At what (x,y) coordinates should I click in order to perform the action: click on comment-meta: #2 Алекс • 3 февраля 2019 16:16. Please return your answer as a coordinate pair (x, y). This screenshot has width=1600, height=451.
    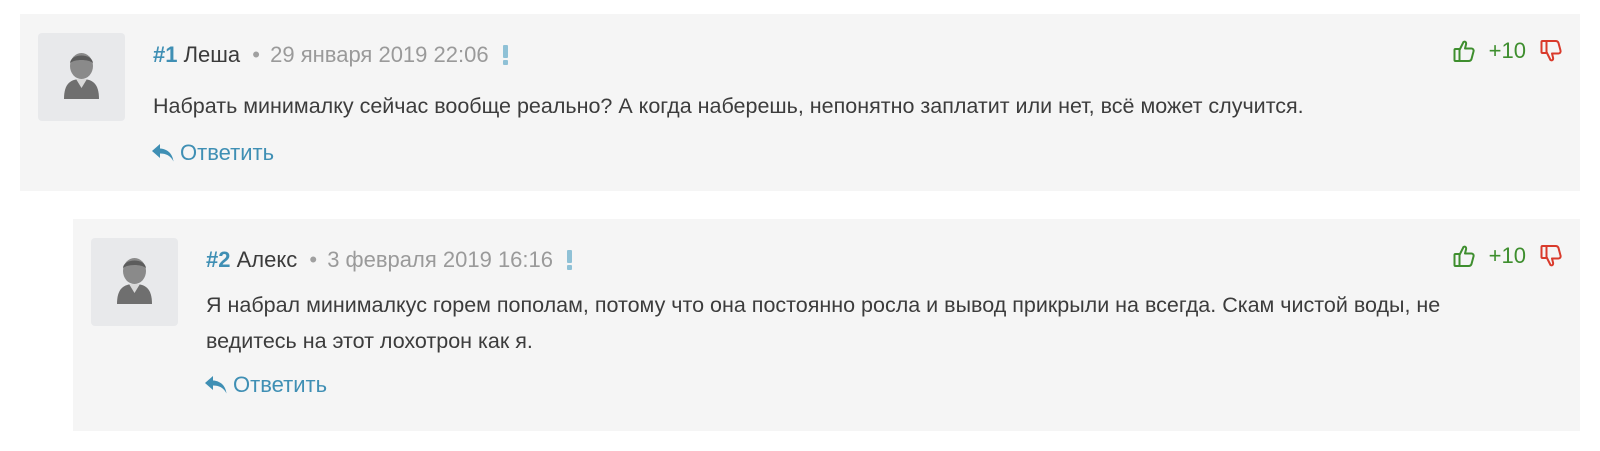
    Looking at the image, I should click on (389, 260).